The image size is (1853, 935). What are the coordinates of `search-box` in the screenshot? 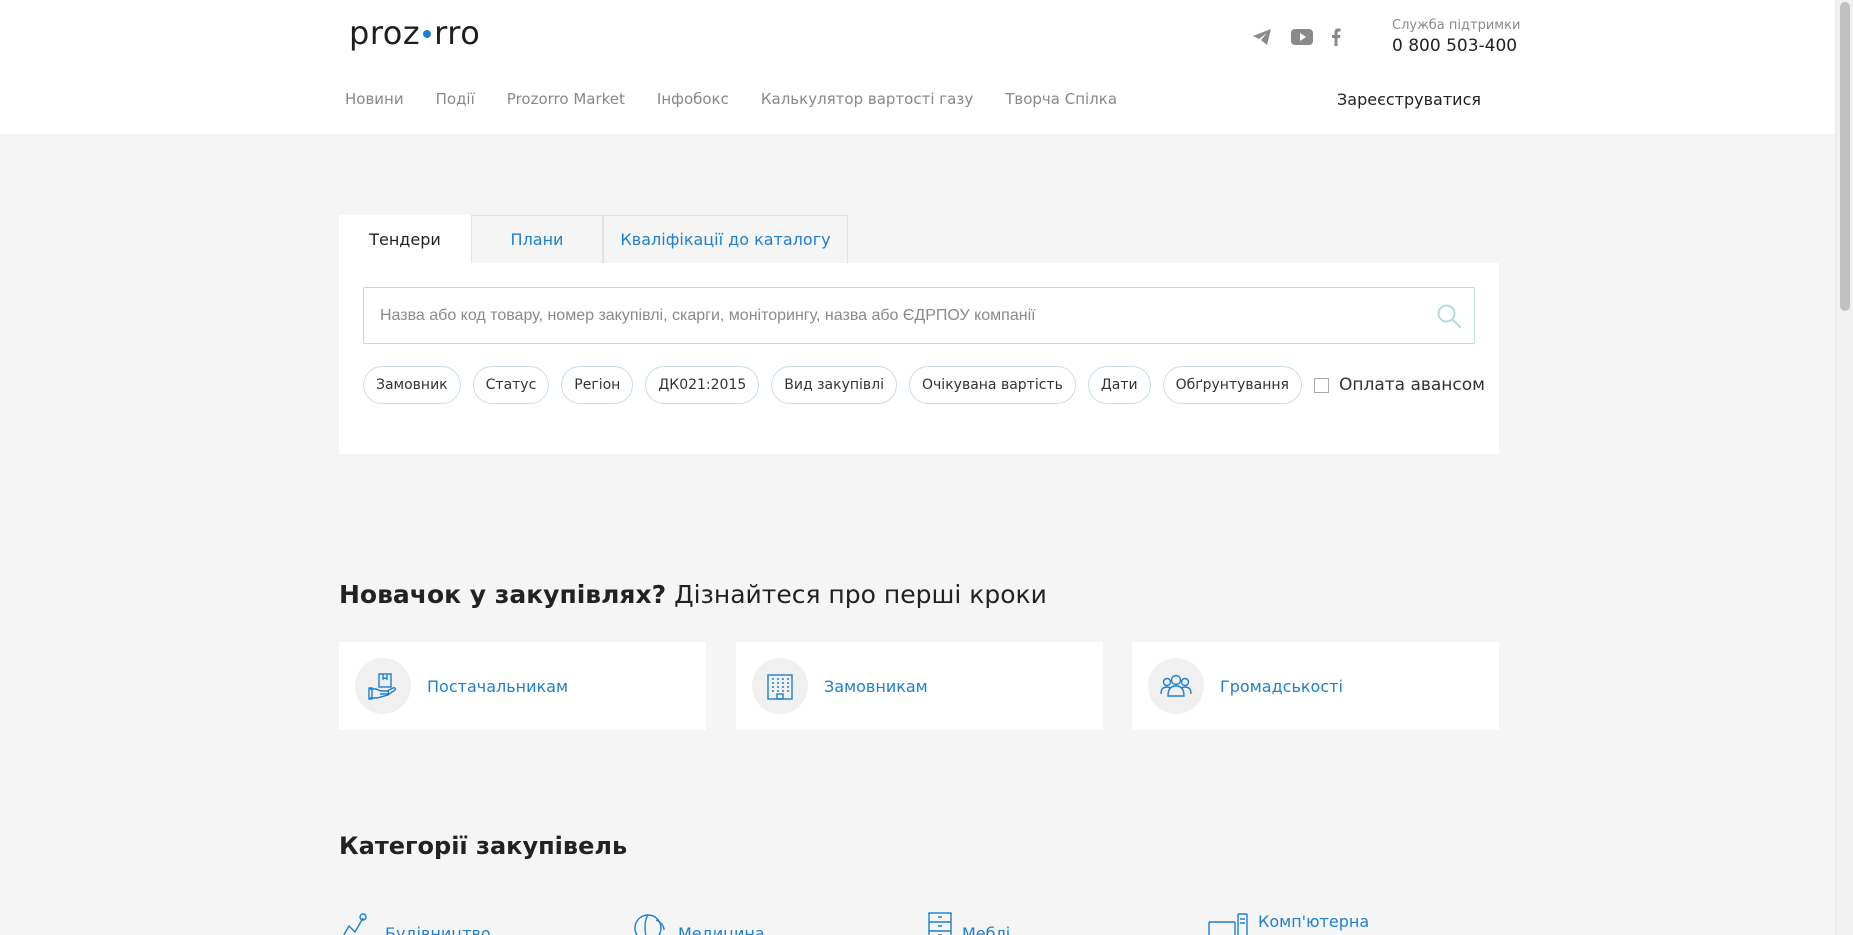 It's located at (919, 315).